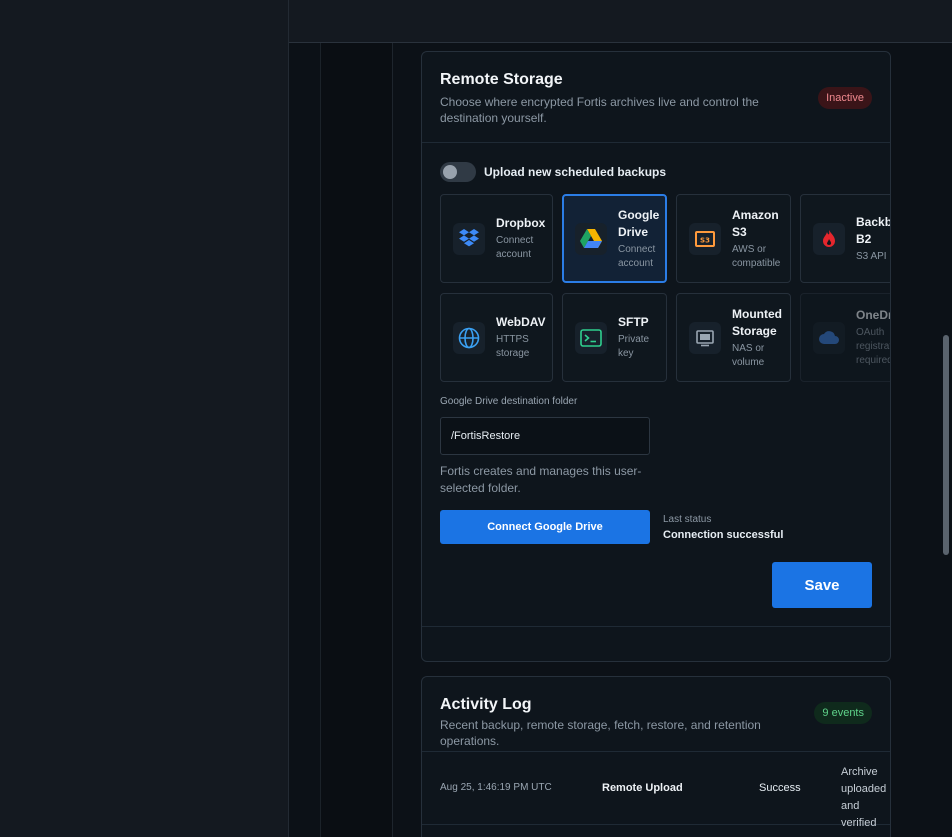 The width and height of the screenshot is (952, 837). What do you see at coordinates (639, 223) in the screenshot?
I see `provider-name: Google Drive` at bounding box center [639, 223].